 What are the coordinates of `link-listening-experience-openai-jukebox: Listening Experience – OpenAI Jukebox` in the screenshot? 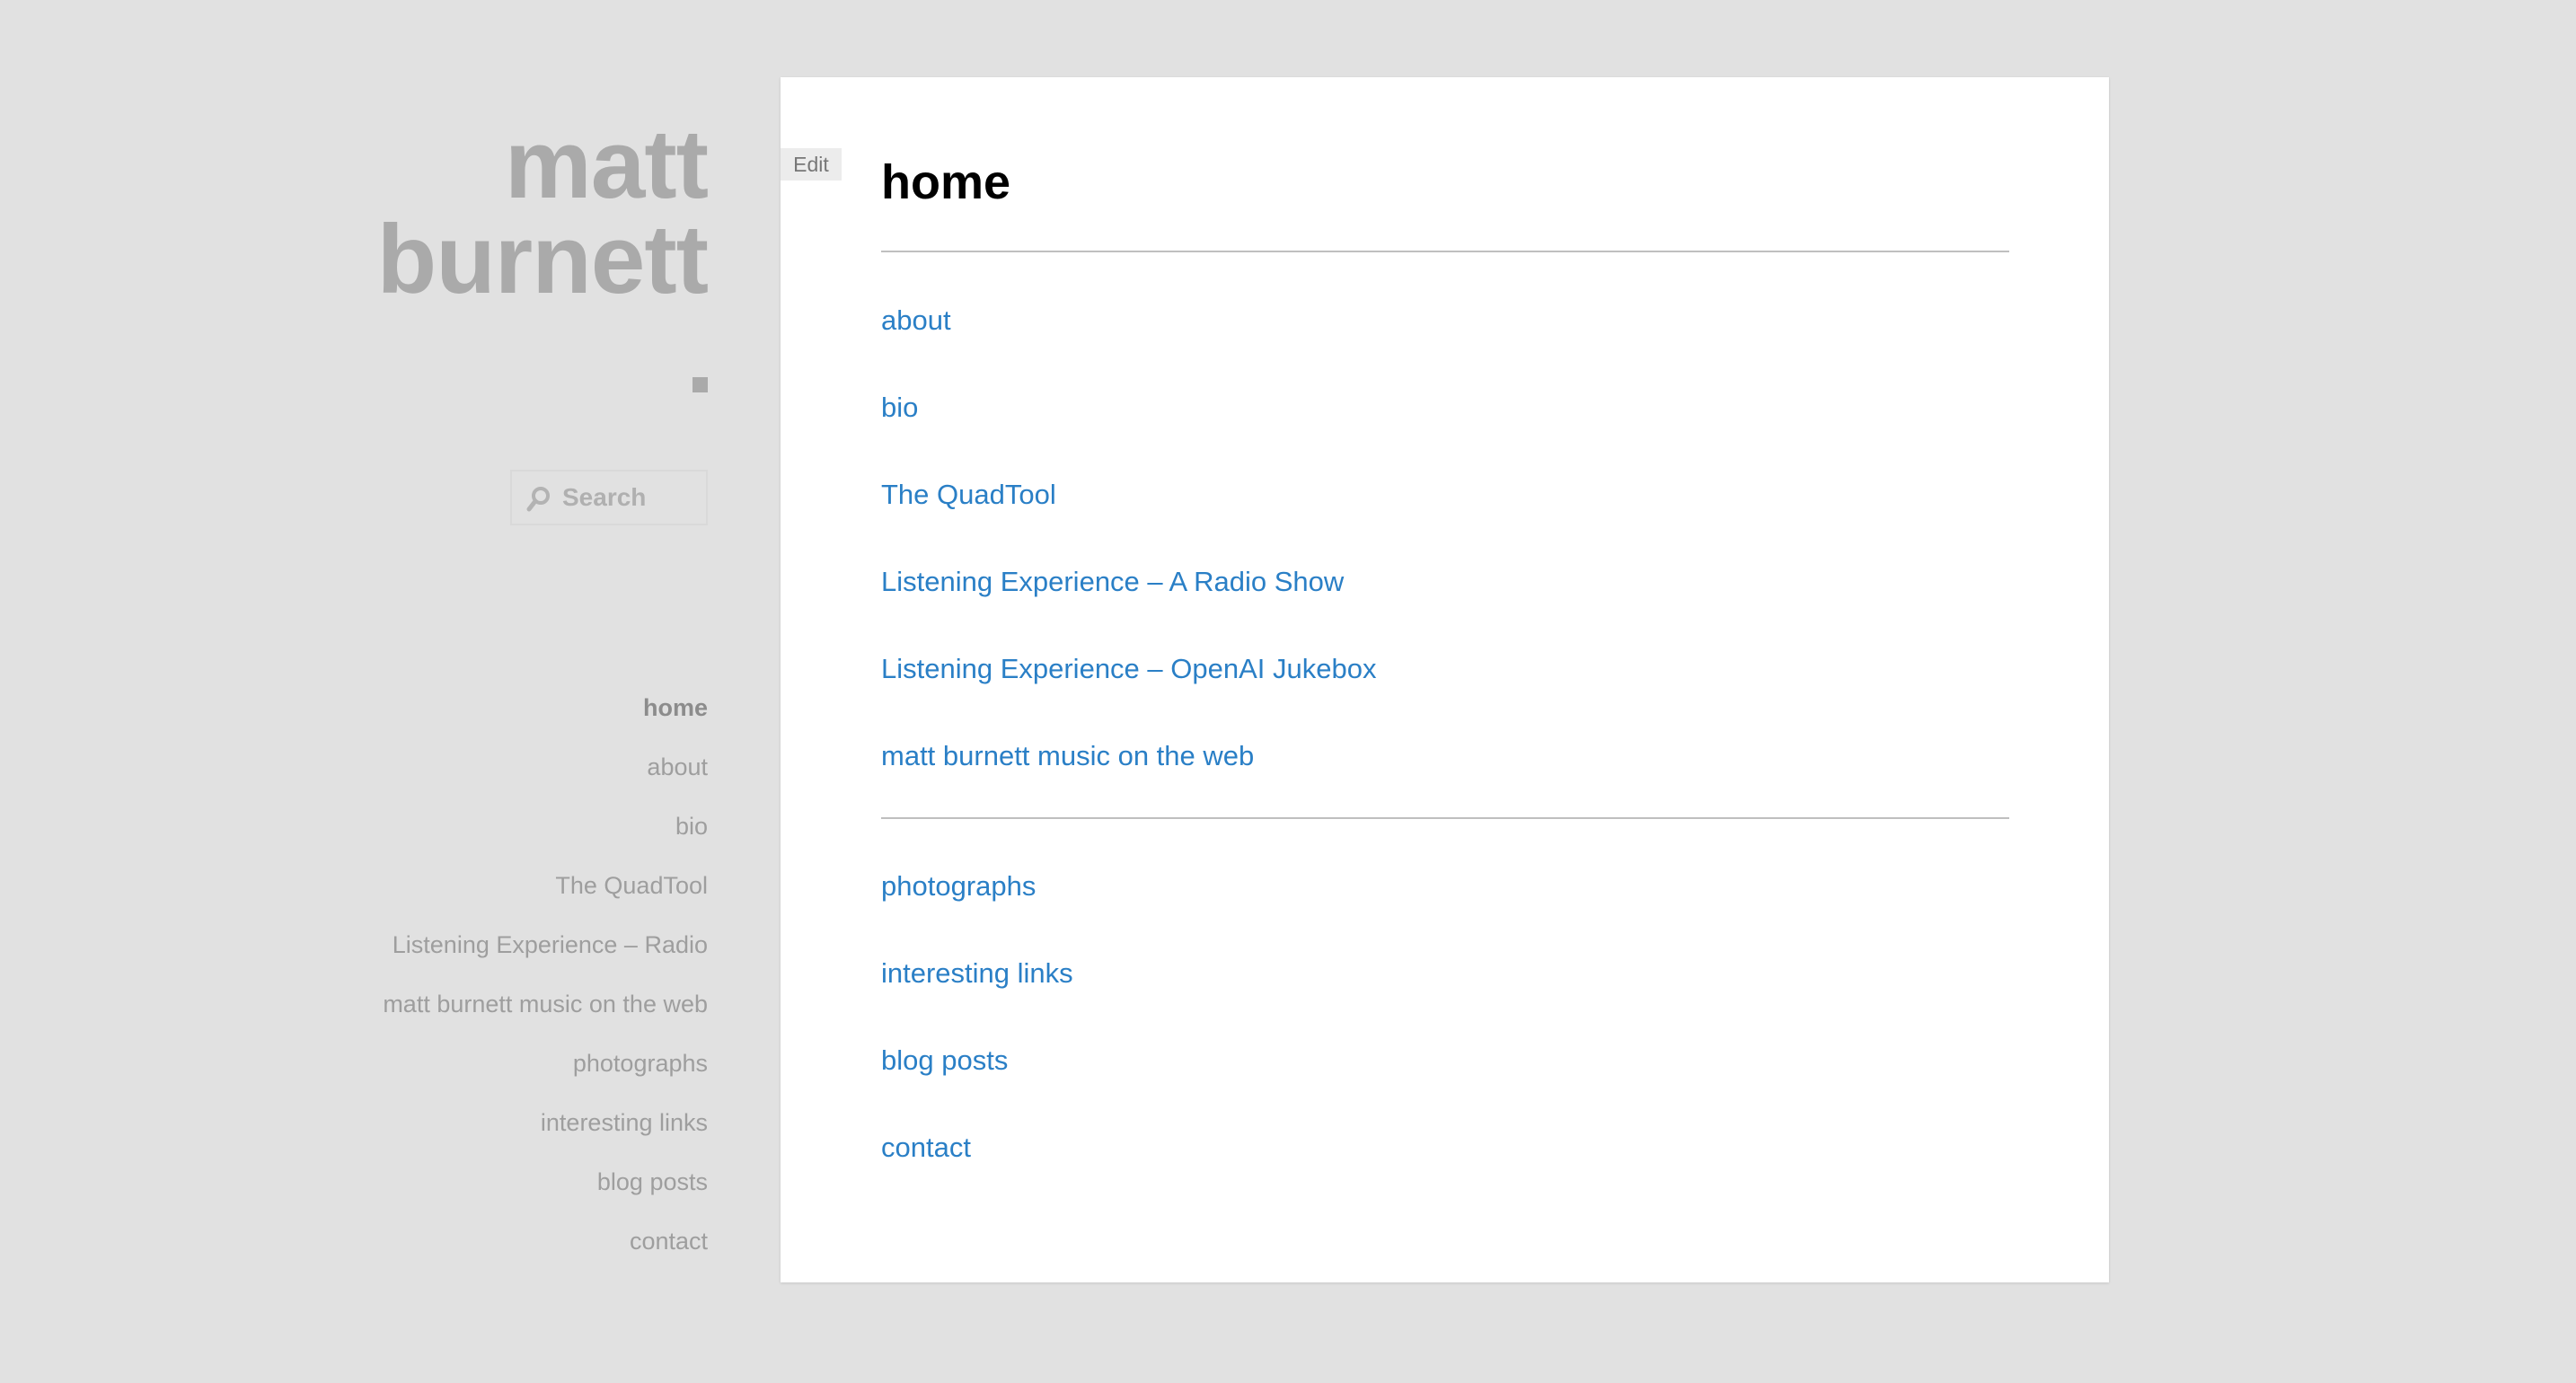 It's located at (1128, 695).